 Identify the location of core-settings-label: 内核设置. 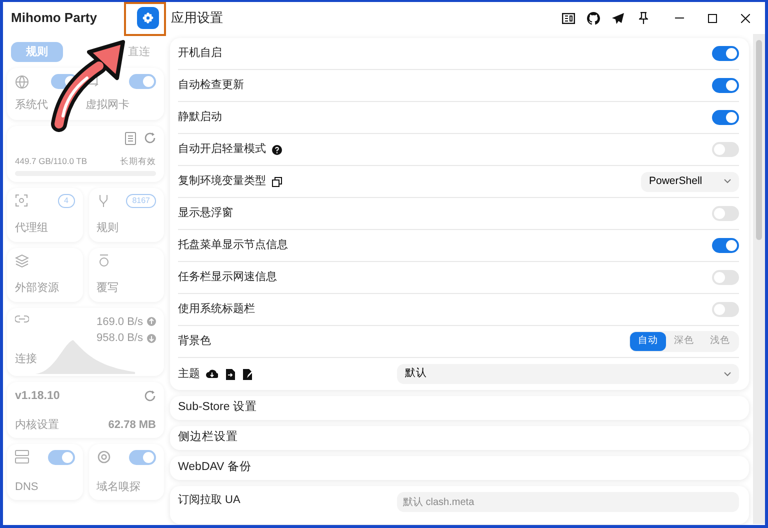
(37, 425).